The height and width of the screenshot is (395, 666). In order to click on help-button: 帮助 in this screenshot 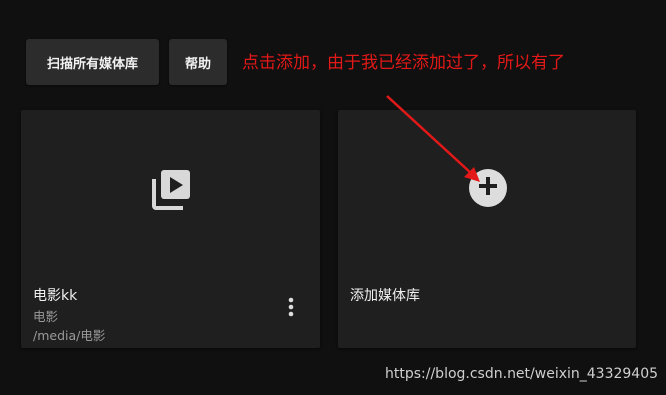, I will do `click(198, 62)`.